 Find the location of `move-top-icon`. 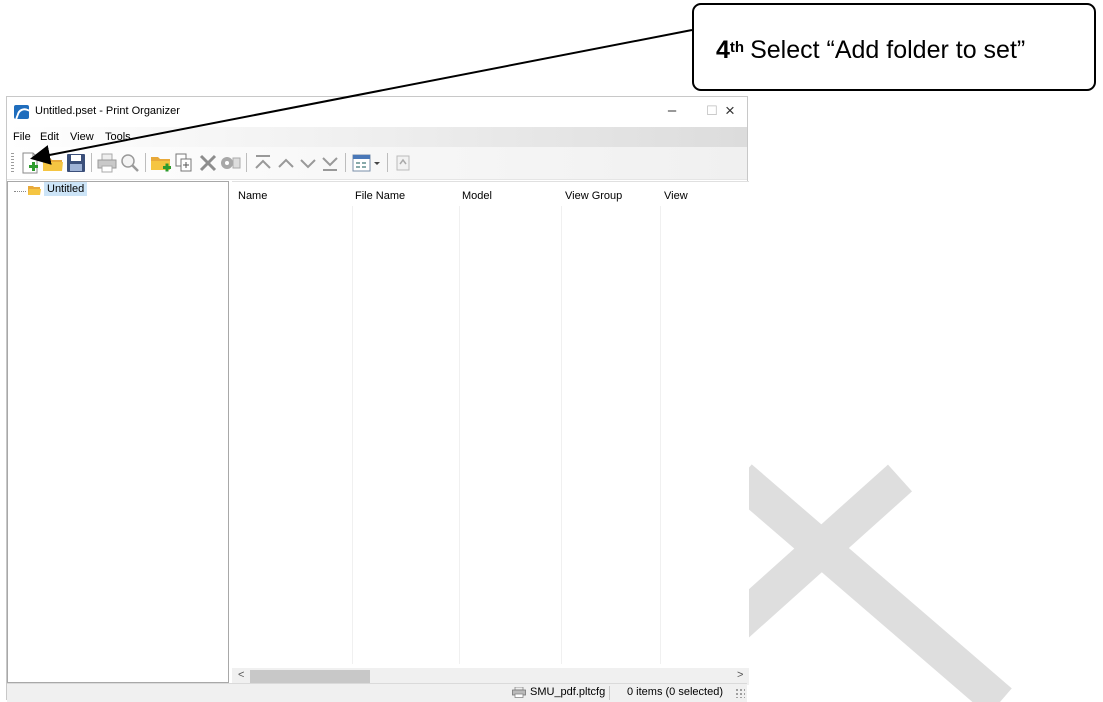

move-top-icon is located at coordinates (263, 163).